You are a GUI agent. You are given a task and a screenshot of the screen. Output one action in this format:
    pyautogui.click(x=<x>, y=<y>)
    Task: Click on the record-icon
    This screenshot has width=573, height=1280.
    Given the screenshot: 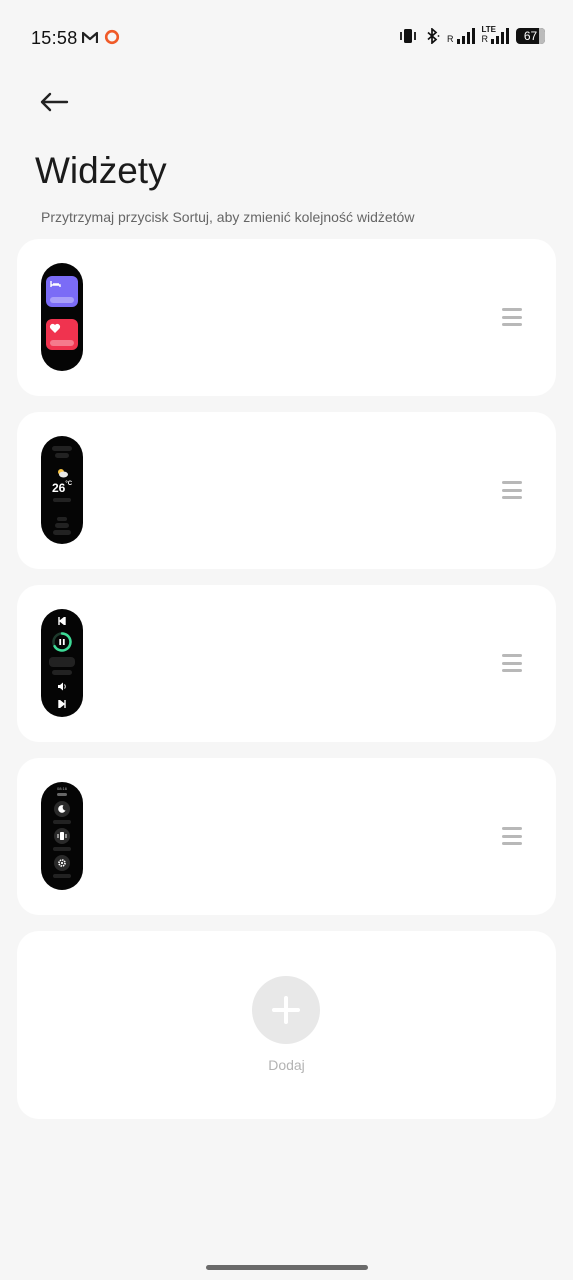 What is the action you would take?
    pyautogui.click(x=112, y=37)
    